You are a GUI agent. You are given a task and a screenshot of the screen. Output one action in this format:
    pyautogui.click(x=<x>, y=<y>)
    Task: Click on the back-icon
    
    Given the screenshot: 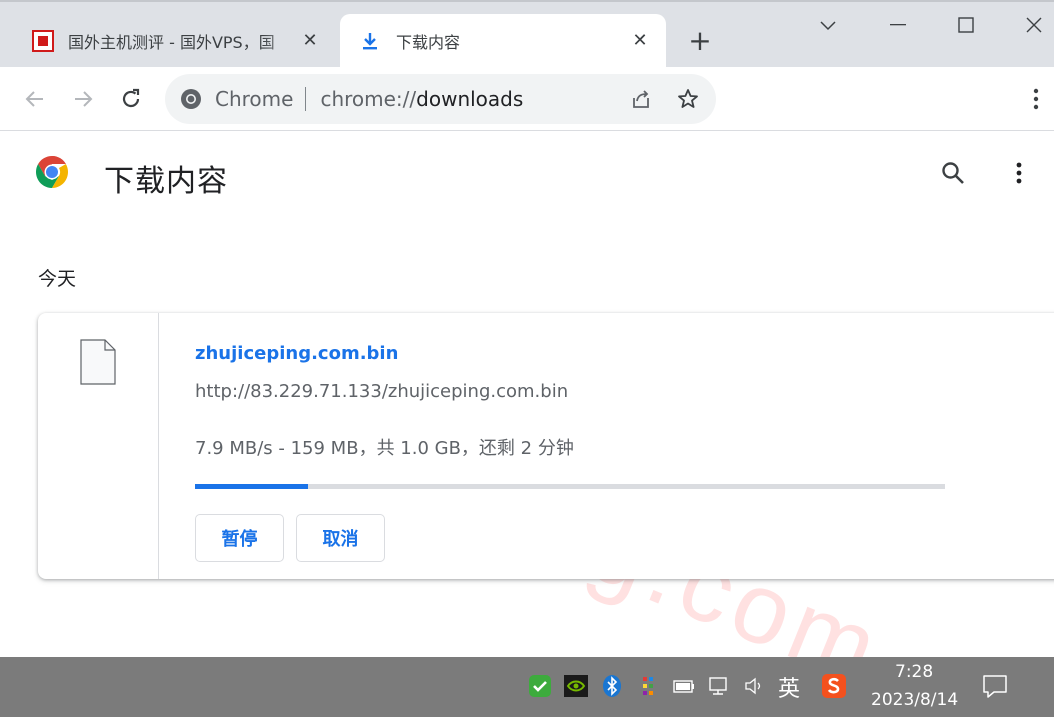 What is the action you would take?
    pyautogui.click(x=35, y=99)
    